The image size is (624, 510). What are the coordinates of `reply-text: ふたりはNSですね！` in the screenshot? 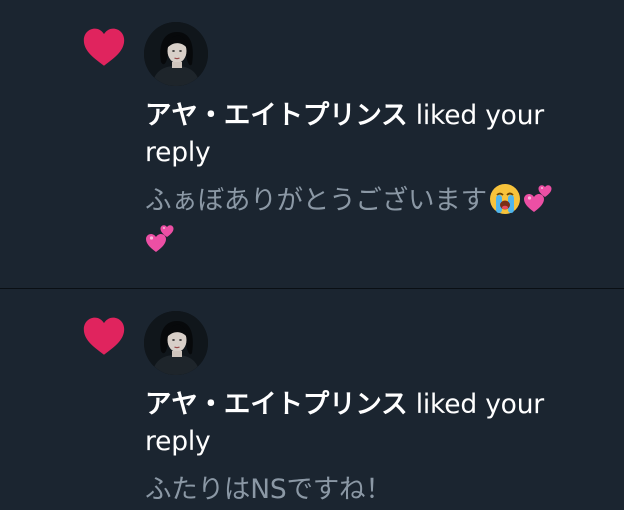 It's located at (268, 489).